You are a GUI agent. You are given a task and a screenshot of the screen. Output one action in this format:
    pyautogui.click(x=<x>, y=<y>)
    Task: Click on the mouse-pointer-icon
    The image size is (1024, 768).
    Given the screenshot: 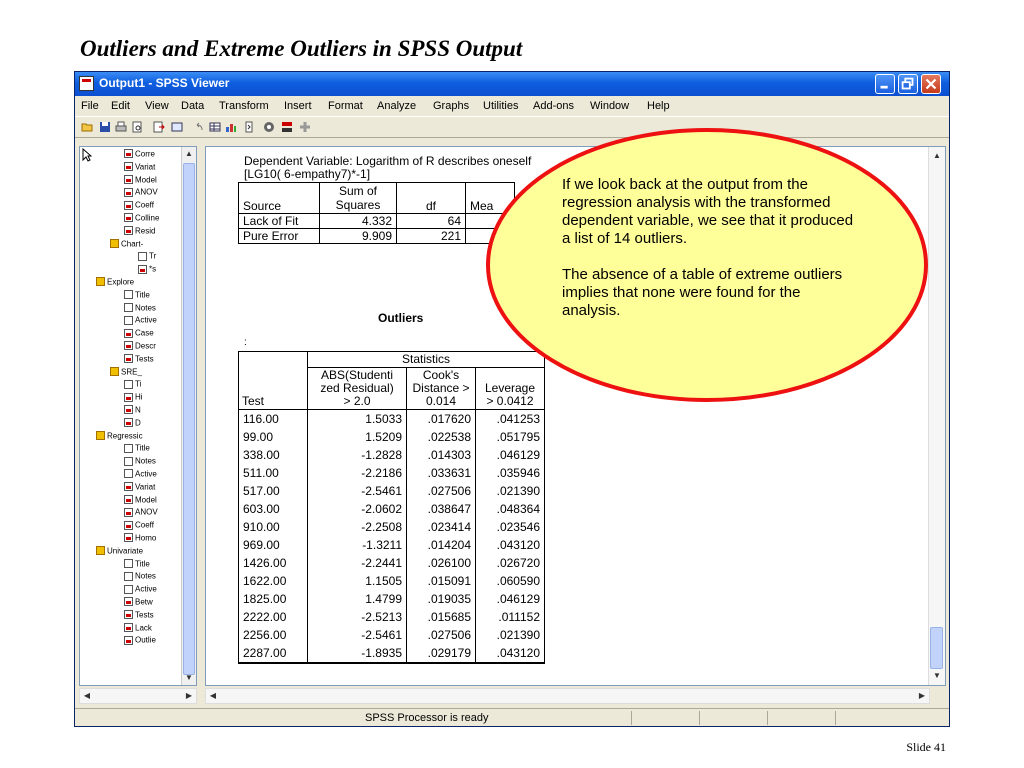 What is the action you would take?
    pyautogui.click(x=87, y=155)
    